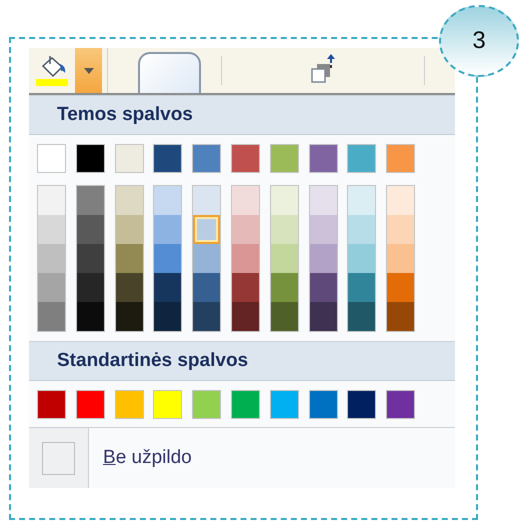 This screenshot has width=524, height=528. I want to click on section-header: Standartinės spalvos, so click(242, 361).